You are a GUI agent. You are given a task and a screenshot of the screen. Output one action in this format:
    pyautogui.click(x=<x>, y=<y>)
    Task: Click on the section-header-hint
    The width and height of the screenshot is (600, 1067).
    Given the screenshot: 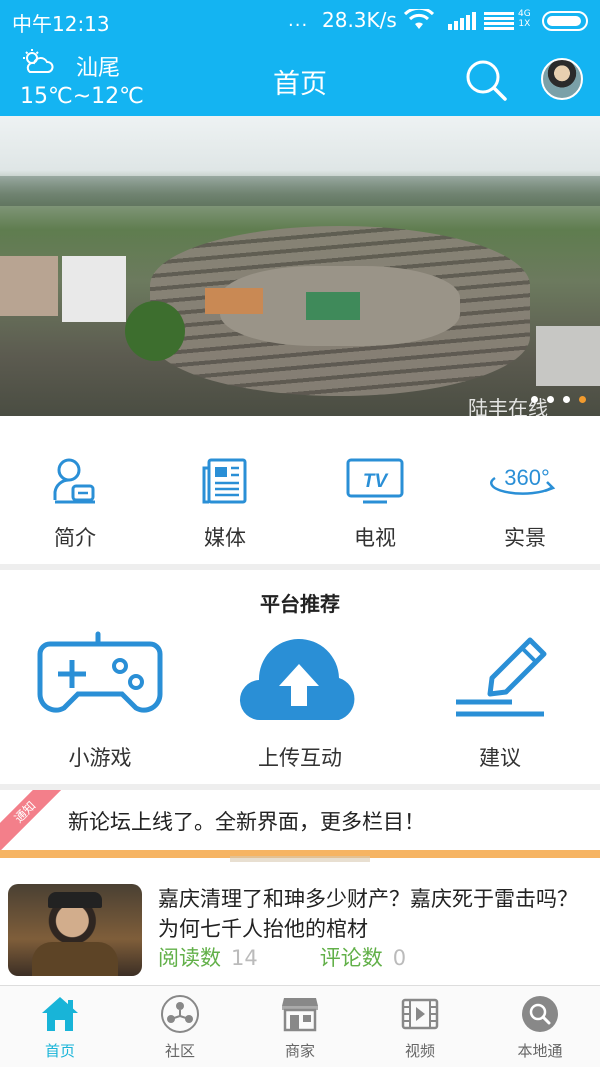 What is the action you would take?
    pyautogui.click(x=300, y=859)
    